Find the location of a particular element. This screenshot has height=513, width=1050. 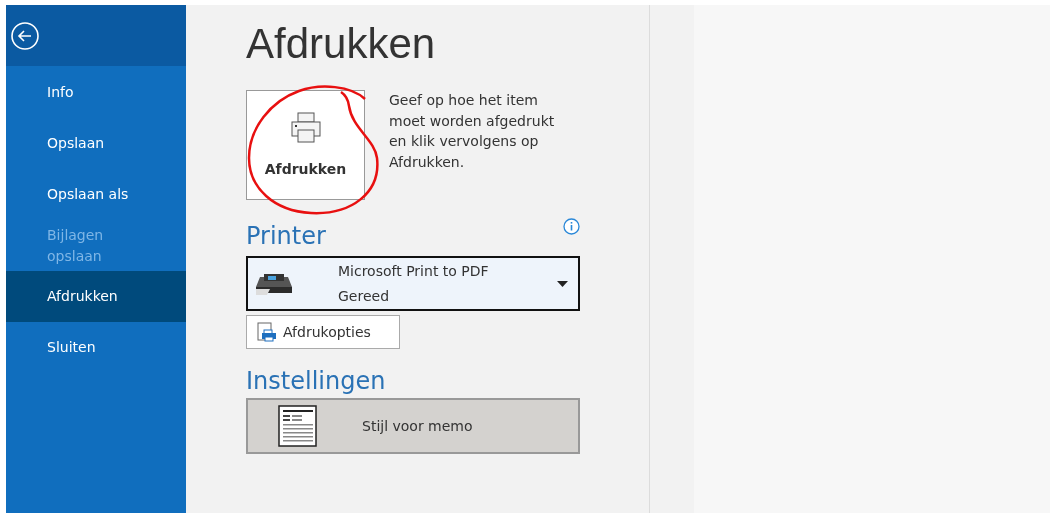

sidebar-item: Opslaan is located at coordinates (96, 143).